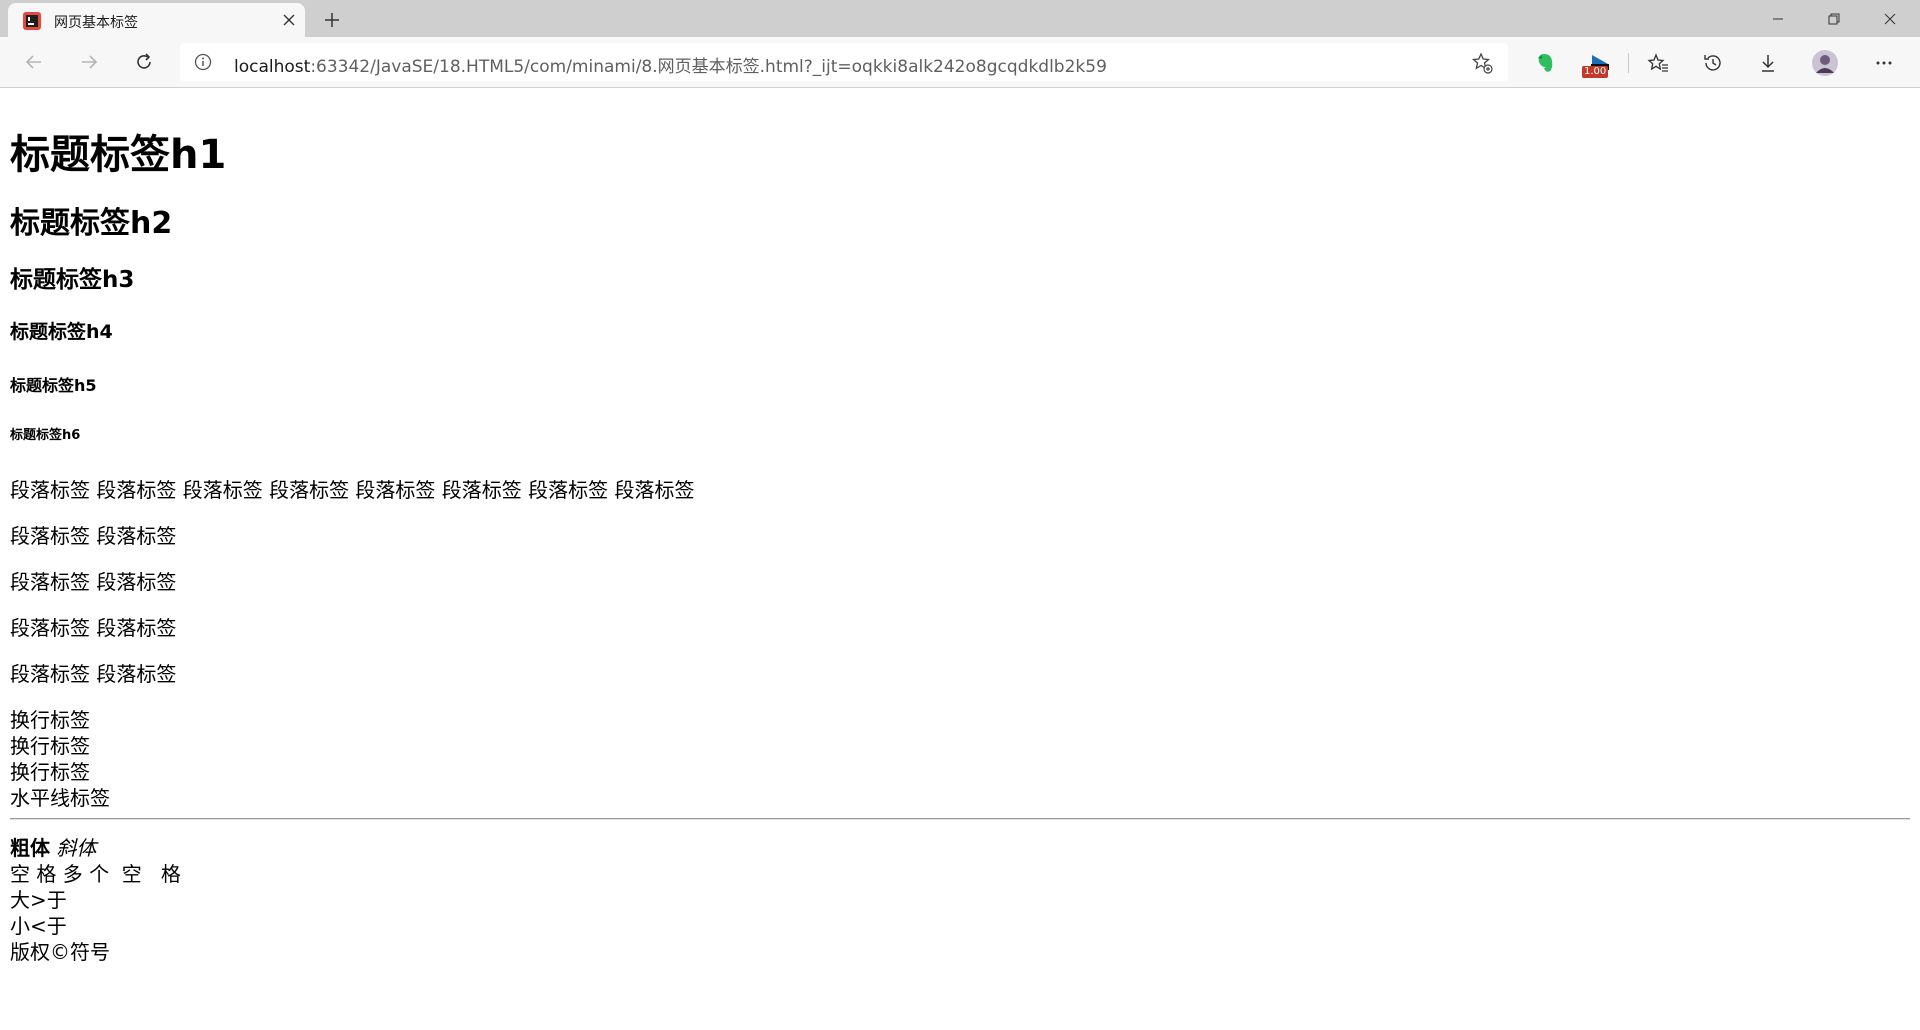  Describe the element at coordinates (156, 20) in the screenshot. I see `tab-active: 网页基本标签` at that location.